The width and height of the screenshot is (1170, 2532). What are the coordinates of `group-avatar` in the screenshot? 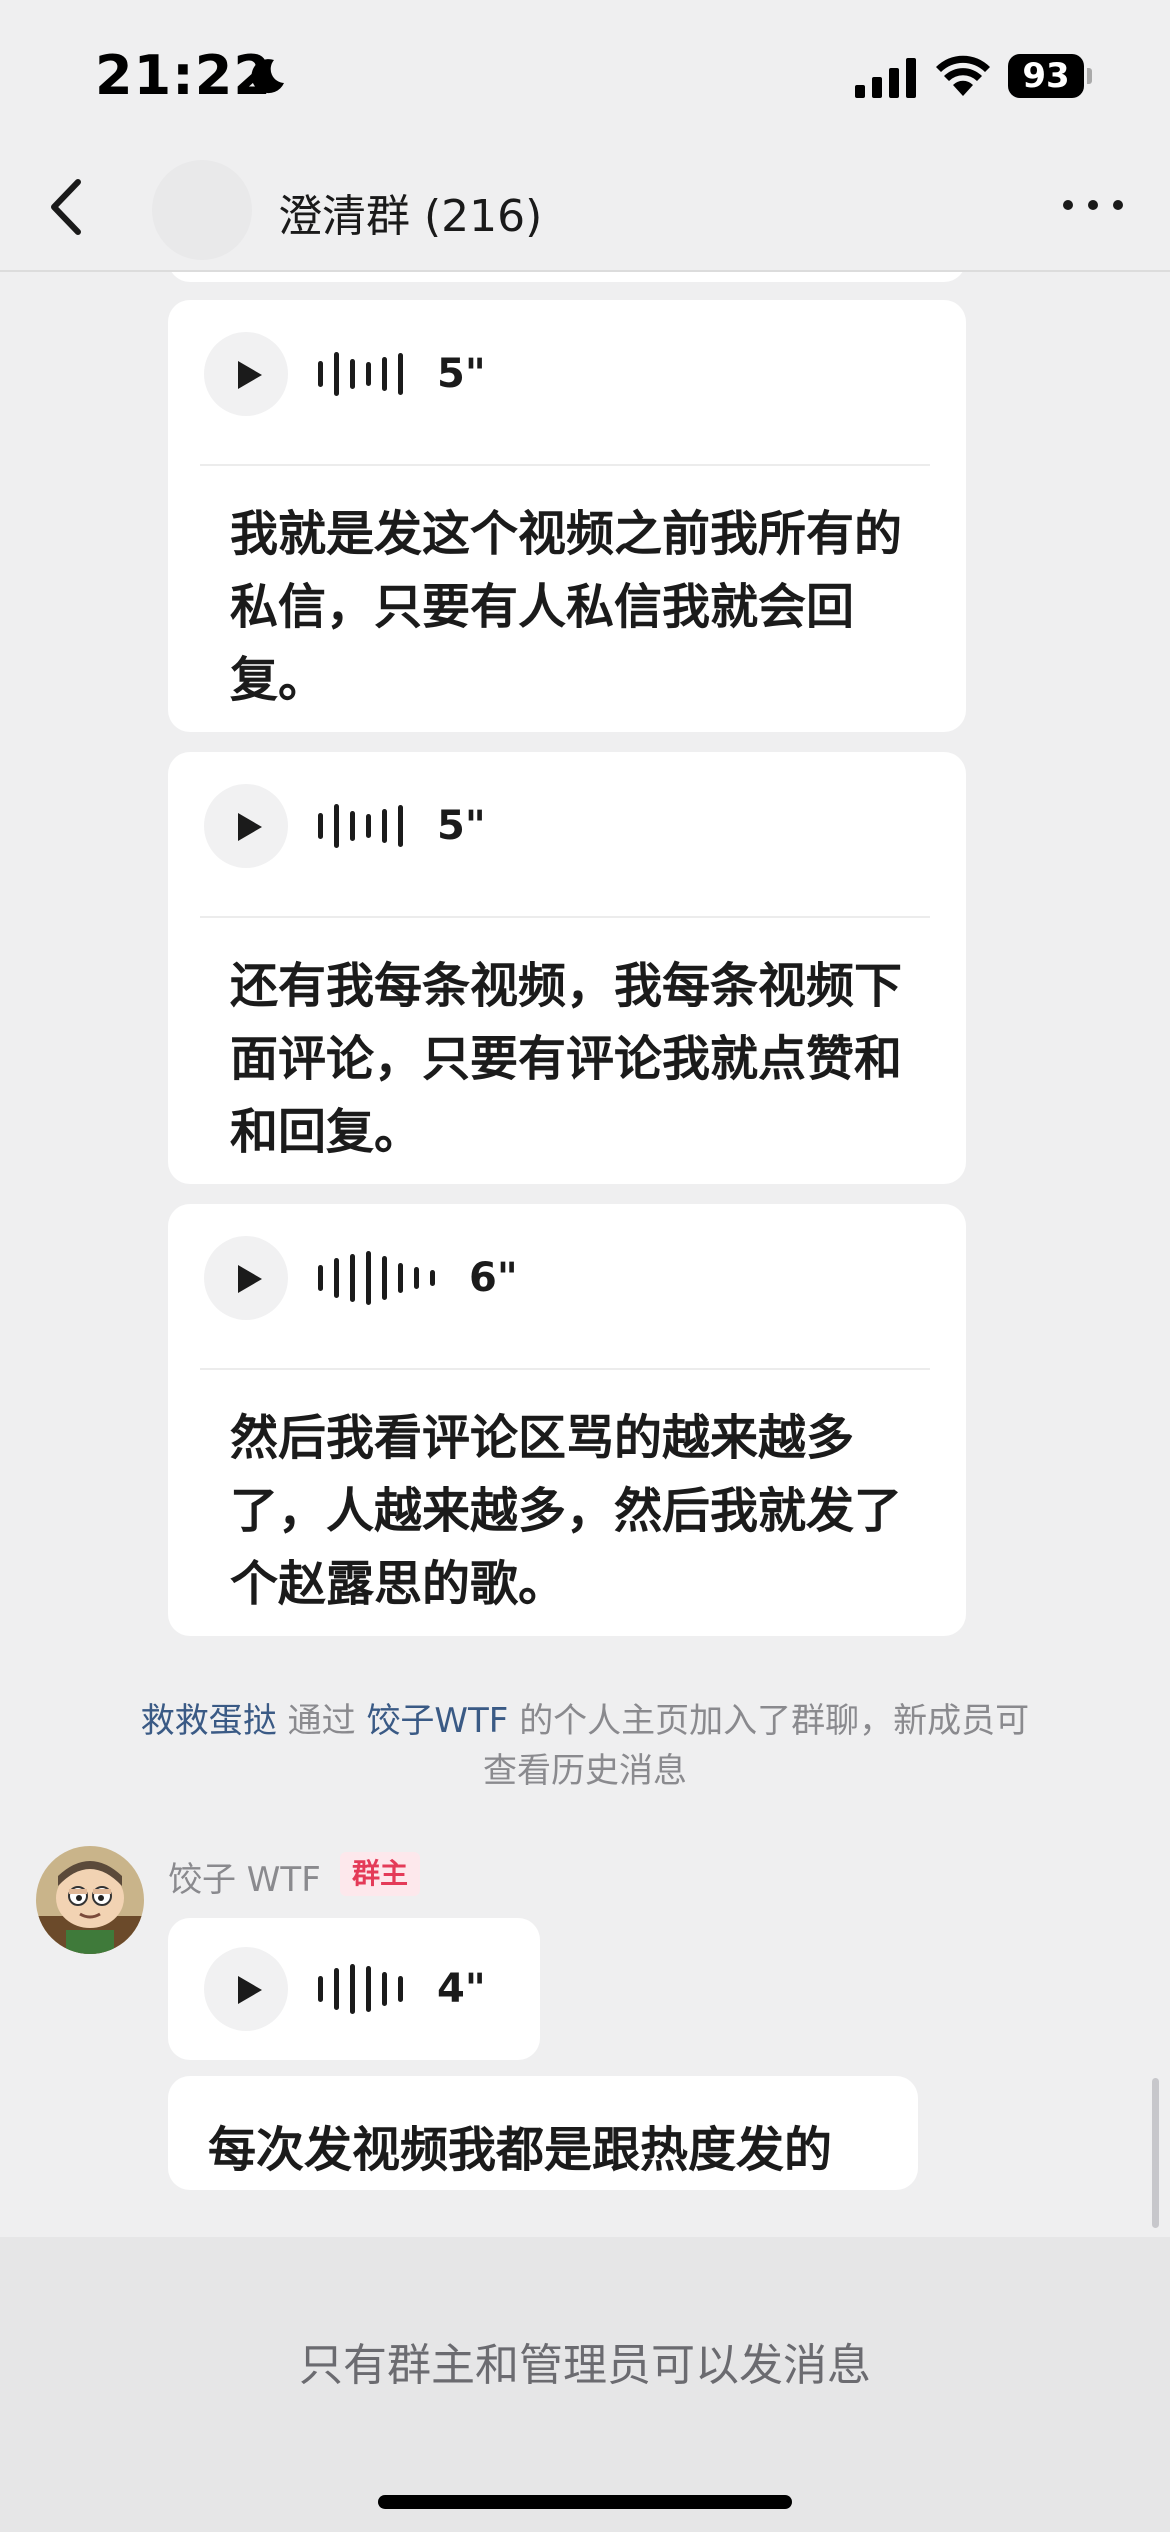 It's located at (202, 210).